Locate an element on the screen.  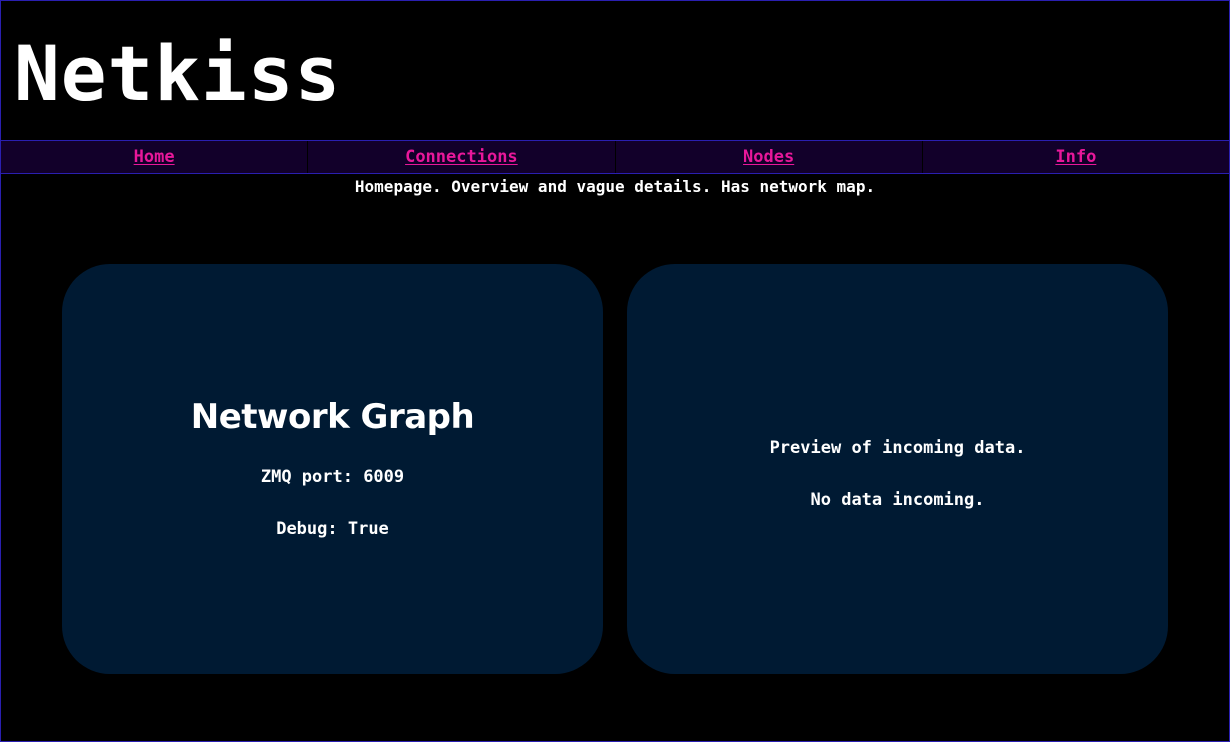
nav-item-connections: Connections is located at coordinates (462, 157).